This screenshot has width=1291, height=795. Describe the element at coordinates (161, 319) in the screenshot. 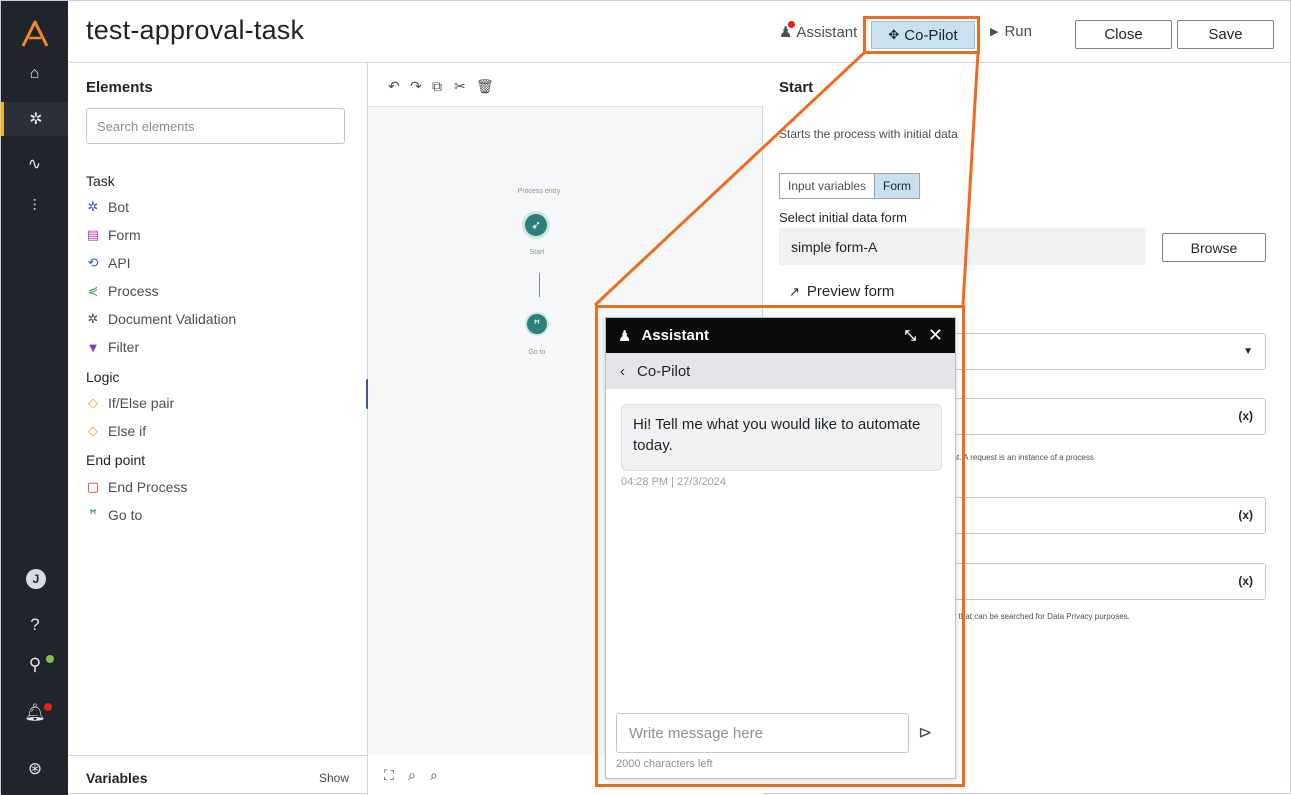

I see `element-document-validation: ✲ Document Validation` at that location.